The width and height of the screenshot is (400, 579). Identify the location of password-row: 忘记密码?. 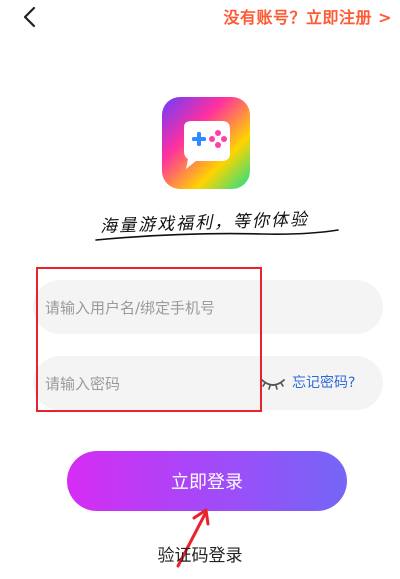
(208, 384).